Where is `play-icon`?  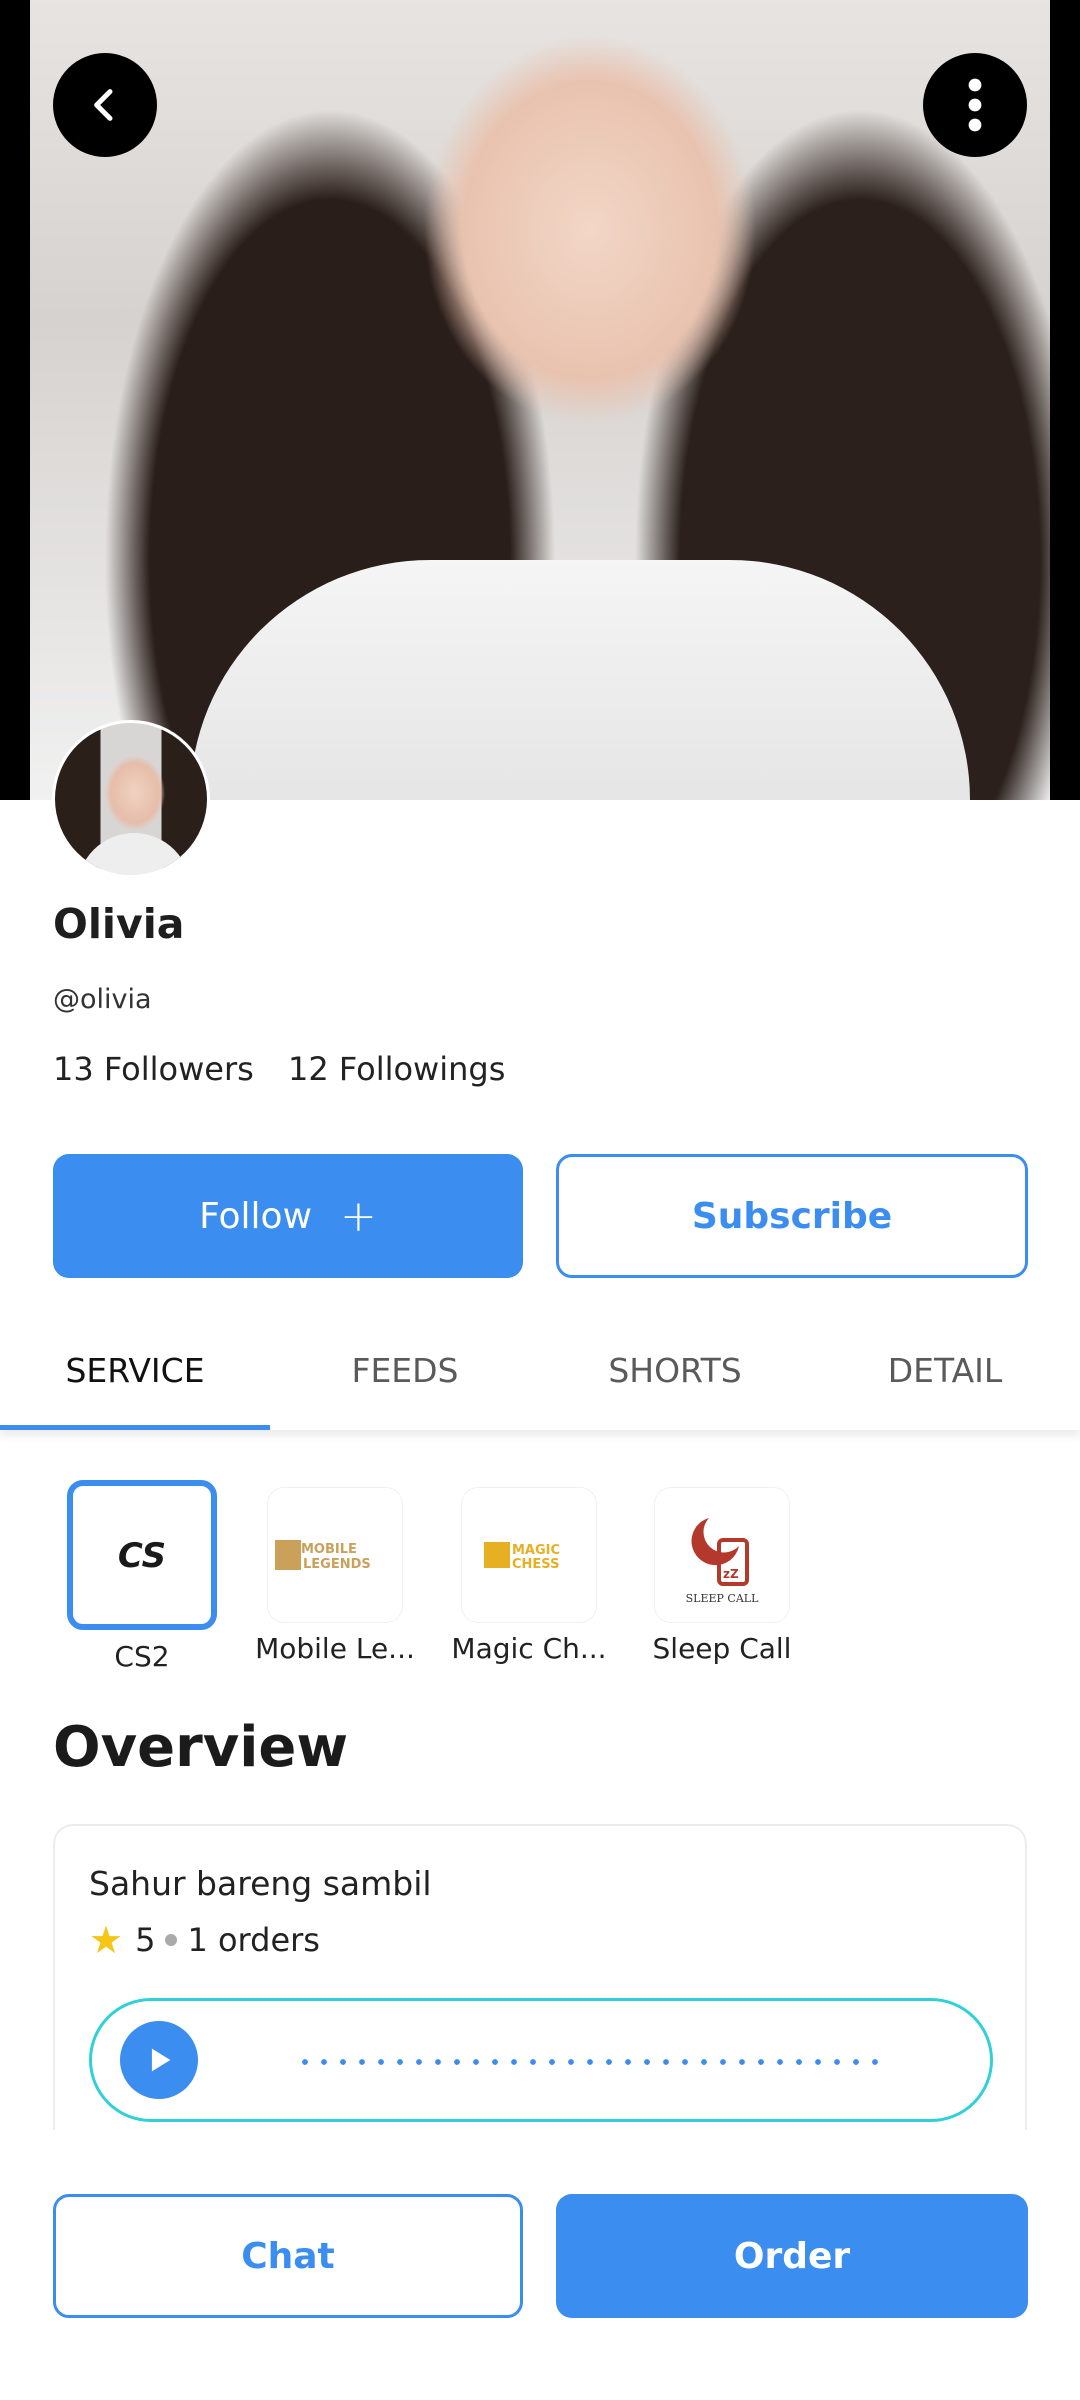 play-icon is located at coordinates (161, 2060).